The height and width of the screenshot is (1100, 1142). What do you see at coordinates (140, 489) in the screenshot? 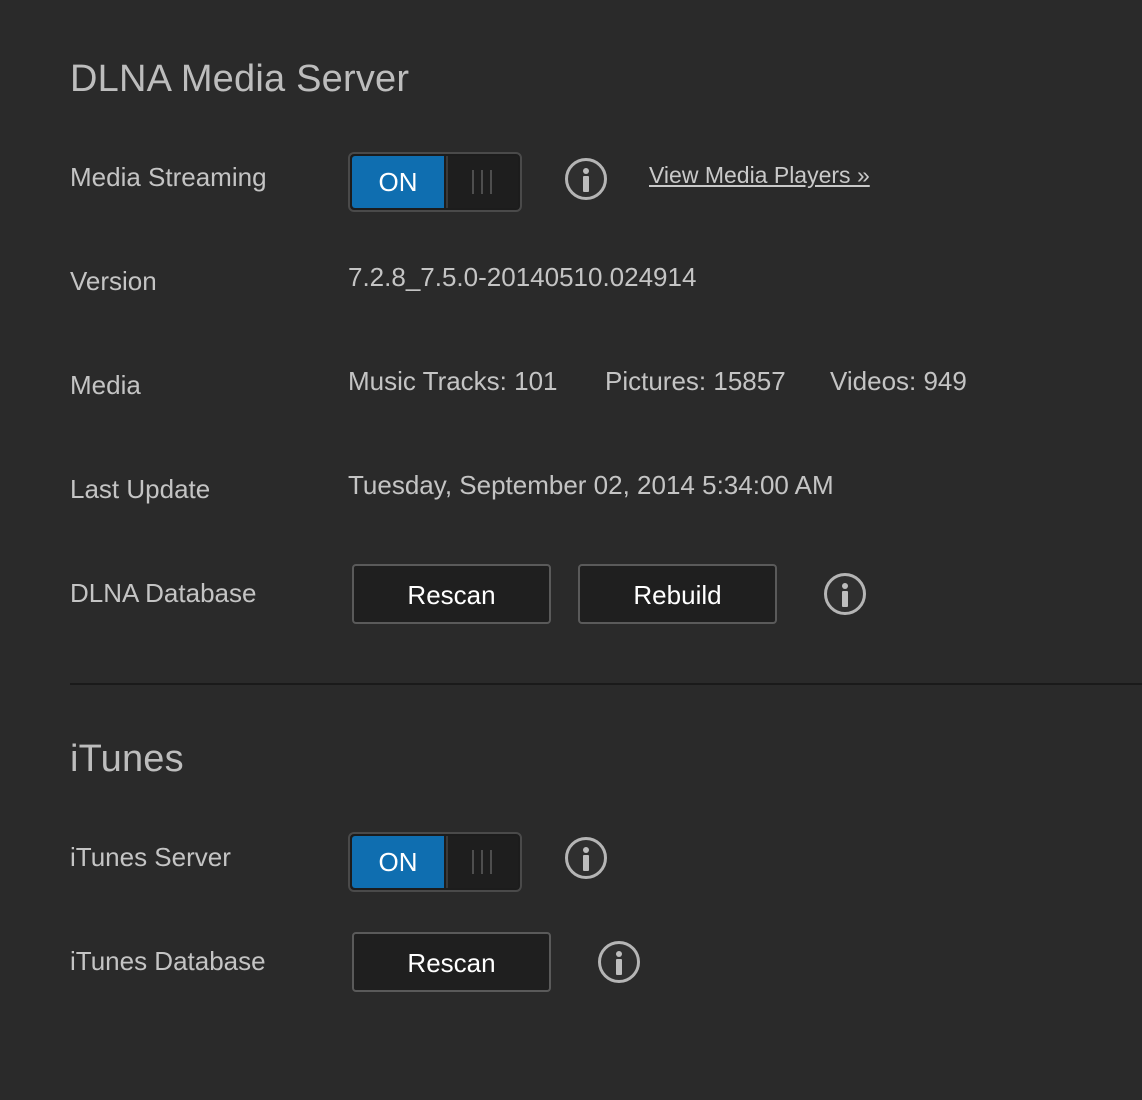
I see `last-update-label: Last Update` at bounding box center [140, 489].